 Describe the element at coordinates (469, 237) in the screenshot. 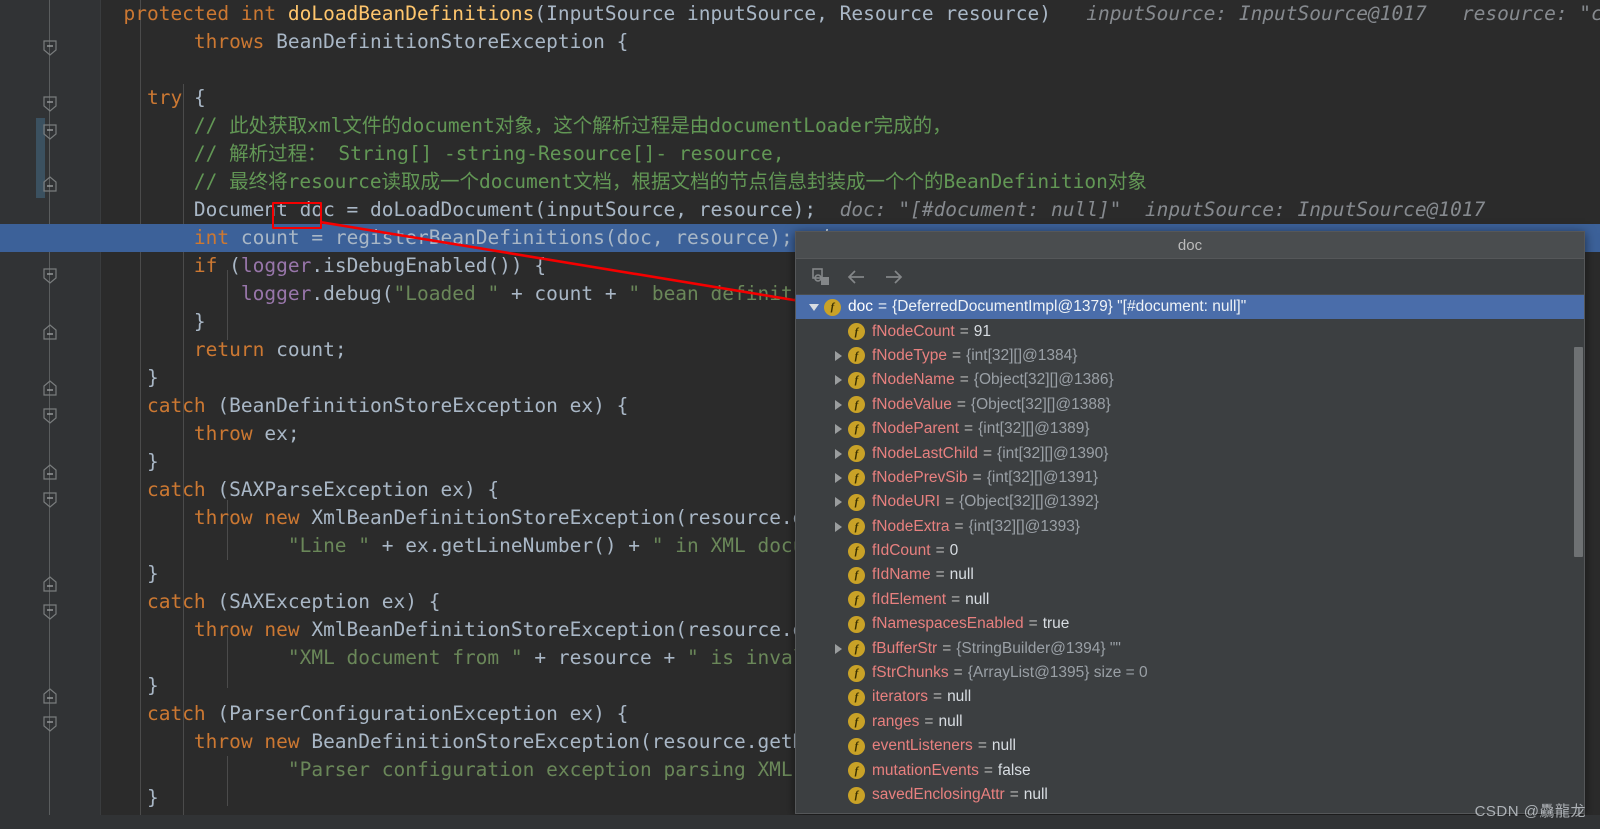

I see `code-token: registerBeanDefinitions` at that location.